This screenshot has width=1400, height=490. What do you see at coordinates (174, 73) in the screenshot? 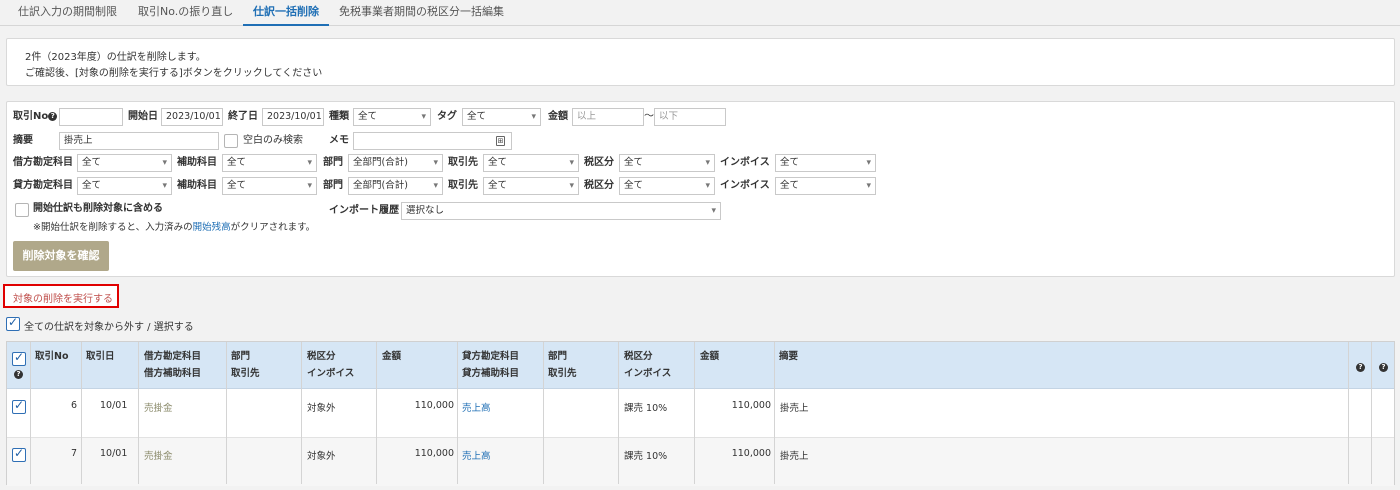
I see `notice-line-2: ご確認後、[対象の削除を実行する]ボタンをクリックしてください` at bounding box center [174, 73].